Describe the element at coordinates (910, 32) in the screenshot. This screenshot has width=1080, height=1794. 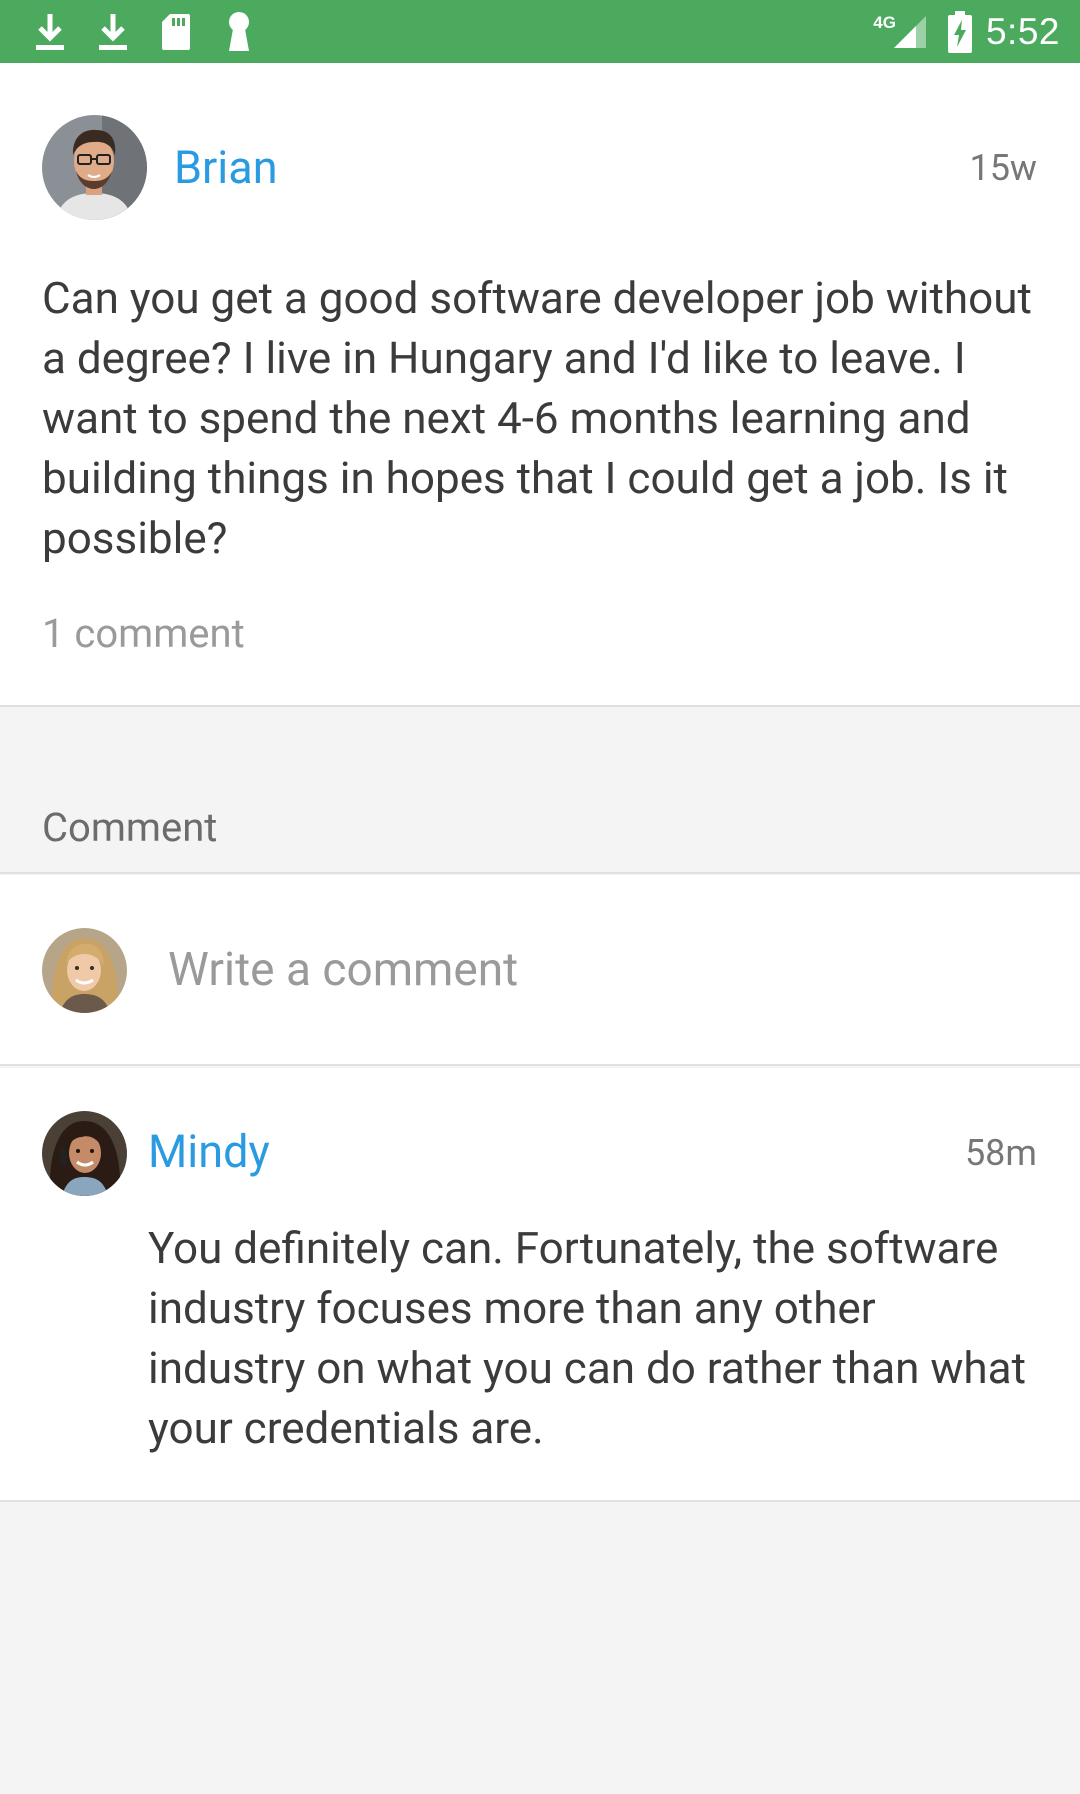
I see `signal-icon` at that location.